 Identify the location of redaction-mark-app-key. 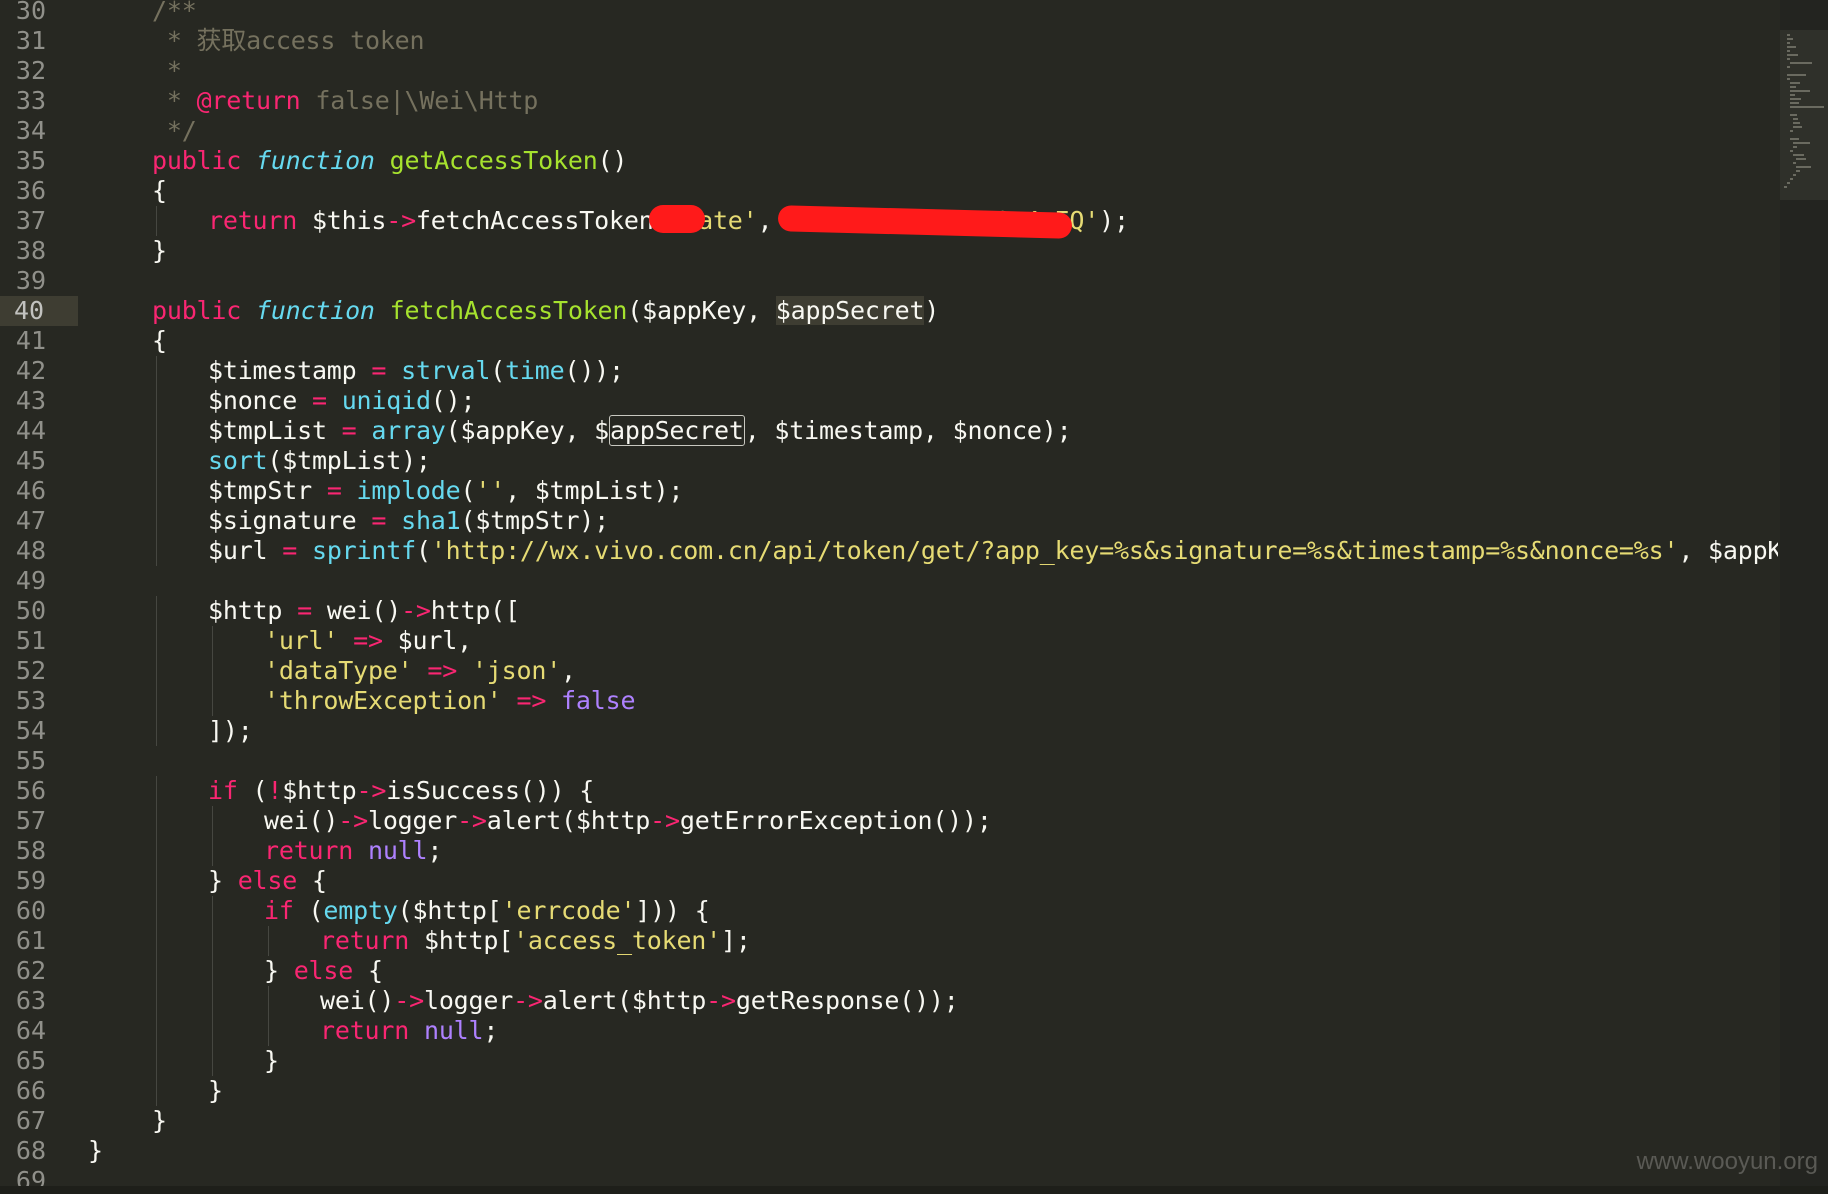
(677, 219).